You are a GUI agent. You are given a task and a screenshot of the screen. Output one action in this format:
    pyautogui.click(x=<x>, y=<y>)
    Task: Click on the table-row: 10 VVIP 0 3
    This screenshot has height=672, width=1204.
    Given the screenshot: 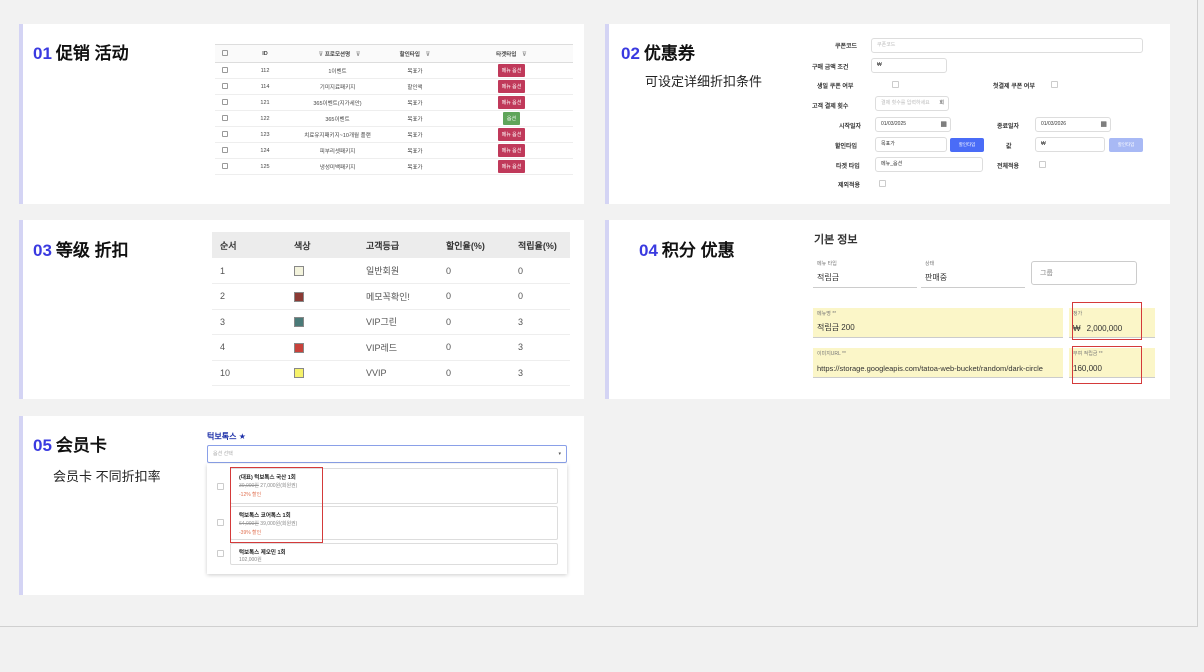 What is the action you would take?
    pyautogui.click(x=391, y=373)
    